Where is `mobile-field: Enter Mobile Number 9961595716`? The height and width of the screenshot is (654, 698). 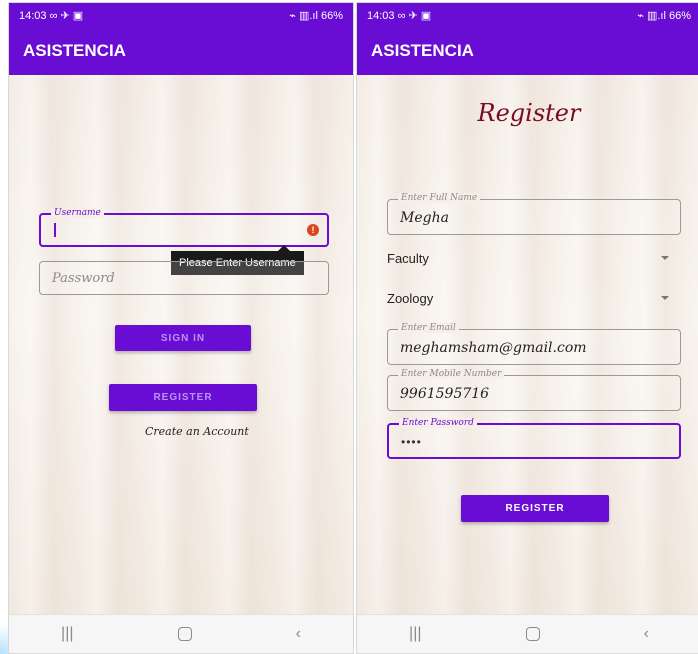
mobile-field: Enter Mobile Number 9961595716 is located at coordinates (534, 390).